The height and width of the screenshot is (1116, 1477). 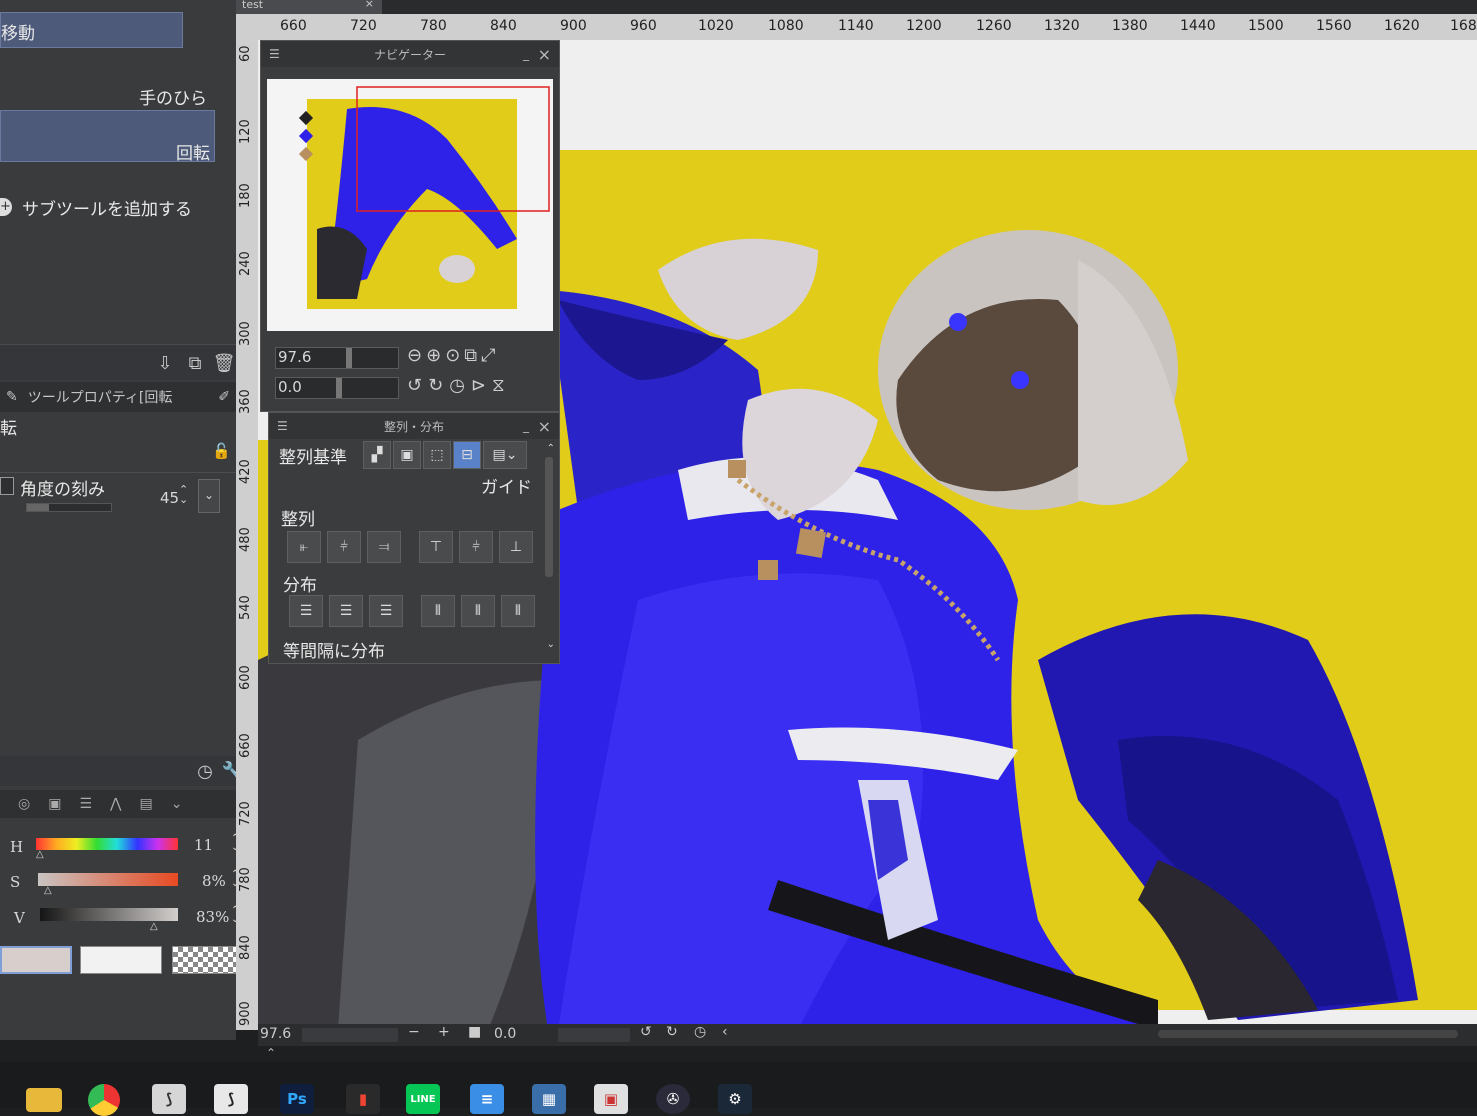 I want to click on align-bottom-icon: ⊥, so click(x=516, y=547).